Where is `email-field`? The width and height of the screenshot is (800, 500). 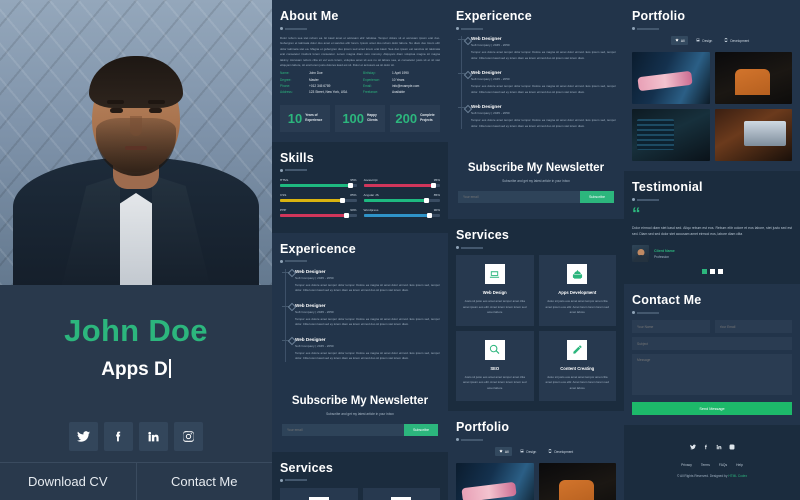 email-field is located at coordinates (753, 327).